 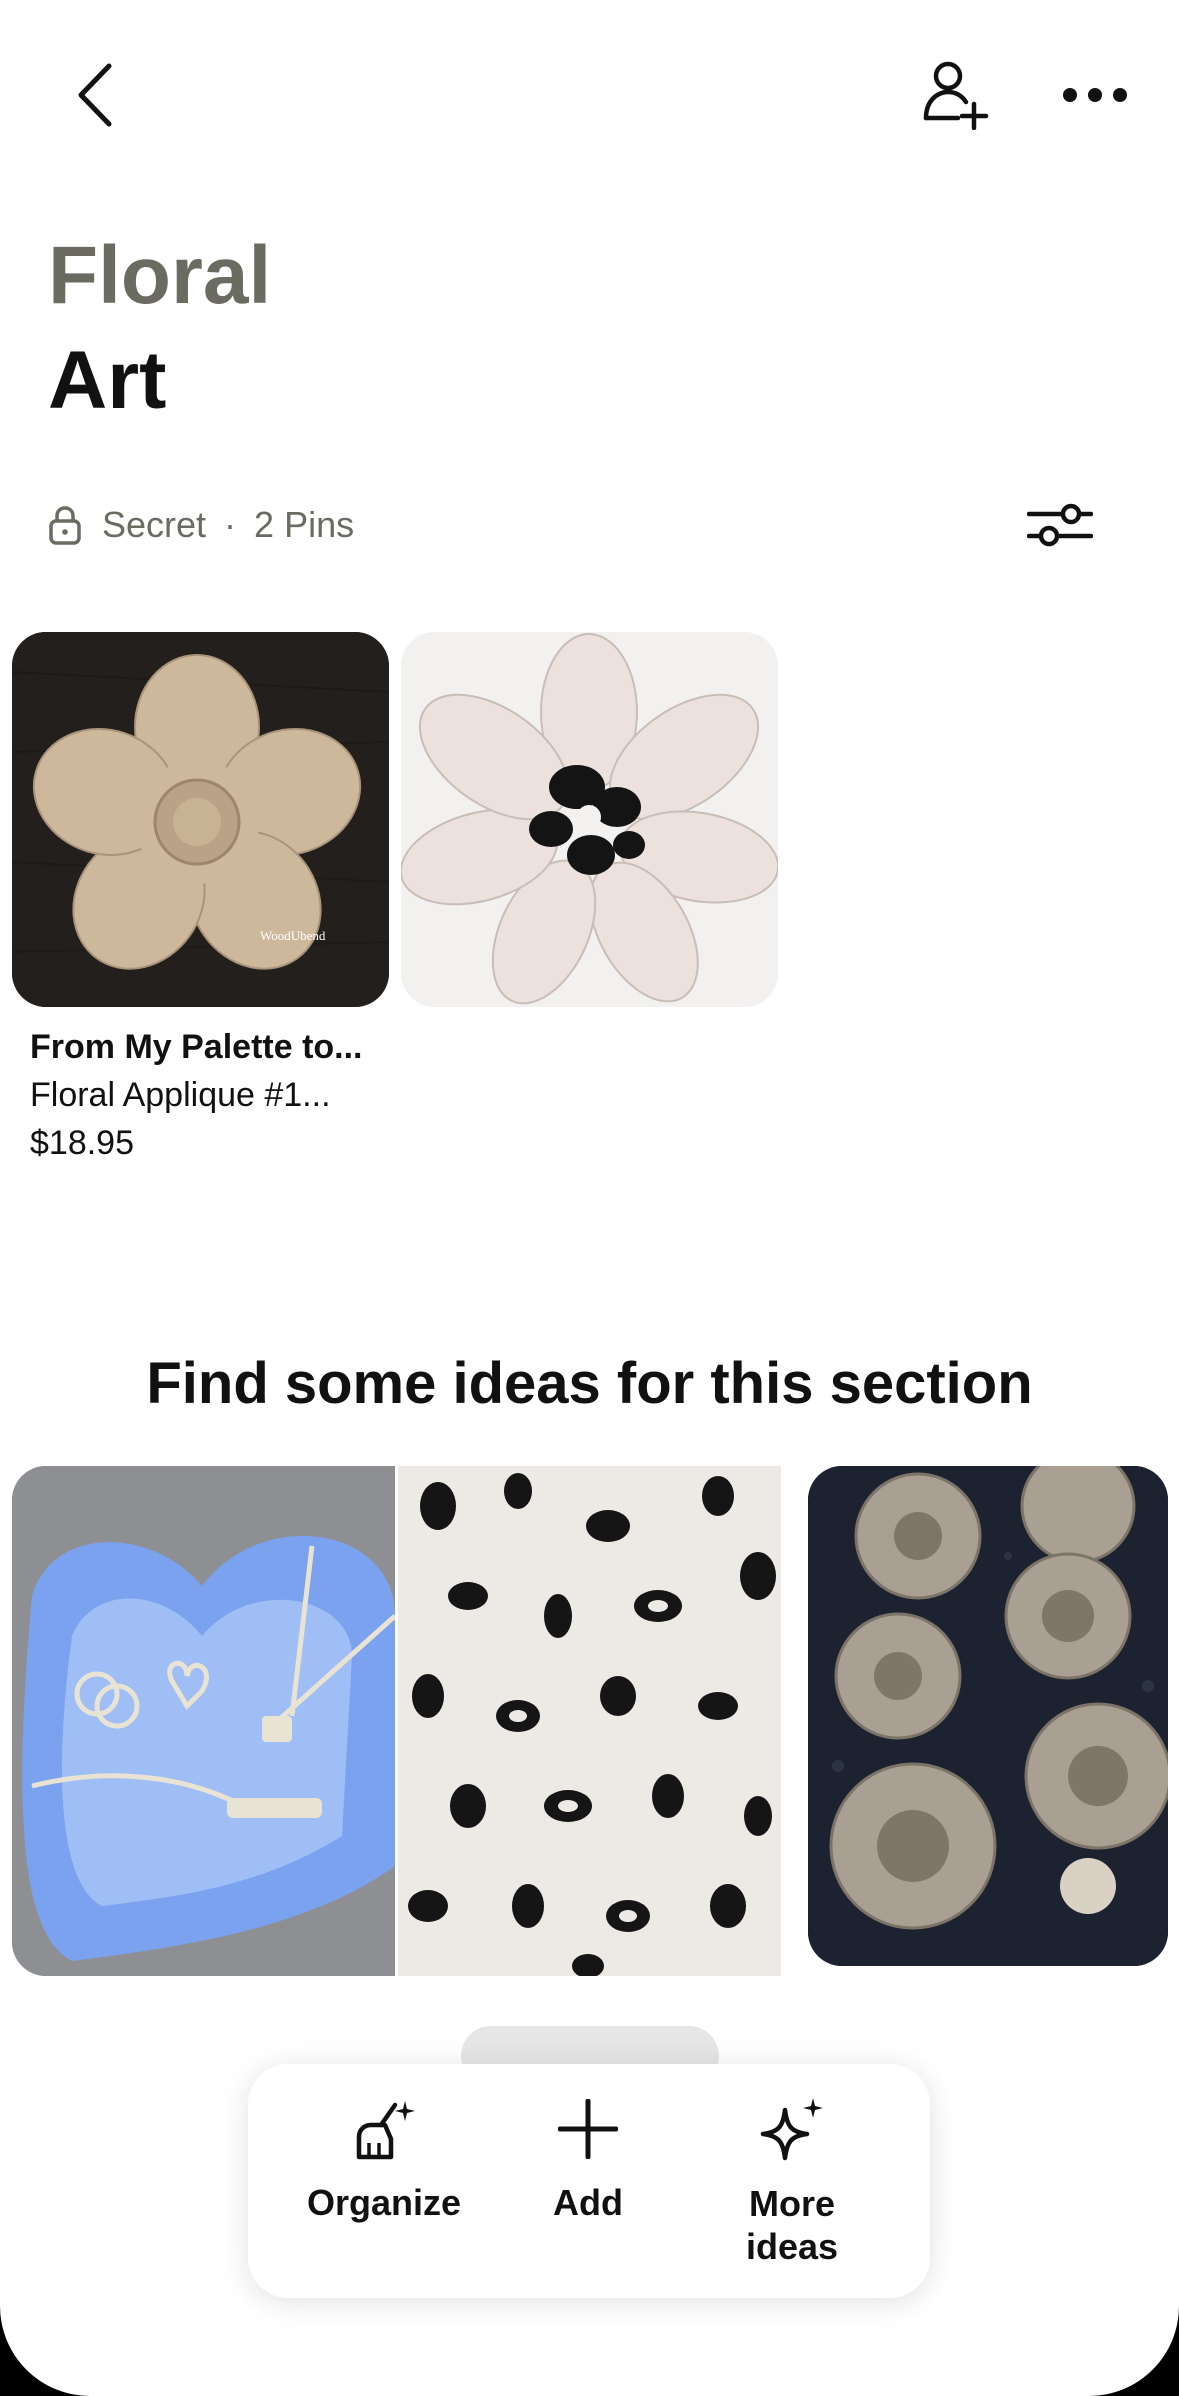 What do you see at coordinates (588, 2202) in the screenshot?
I see `add-label: Add` at bounding box center [588, 2202].